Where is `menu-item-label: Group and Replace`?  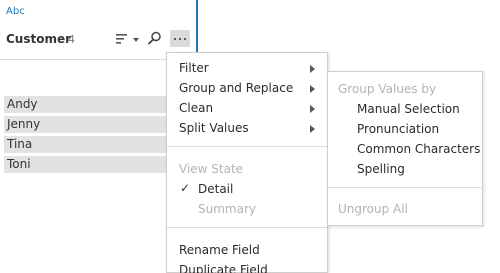
menu-item-label: Group and Replace is located at coordinates (236, 88).